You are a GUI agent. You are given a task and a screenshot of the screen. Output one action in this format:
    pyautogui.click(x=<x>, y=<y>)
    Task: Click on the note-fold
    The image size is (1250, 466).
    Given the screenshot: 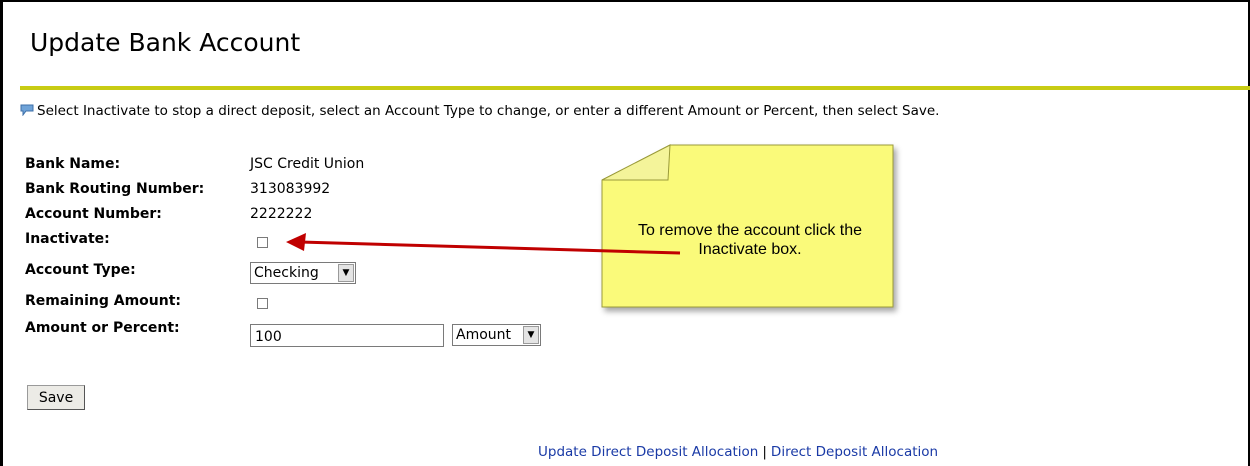 What is the action you would take?
    pyautogui.click(x=636, y=162)
    